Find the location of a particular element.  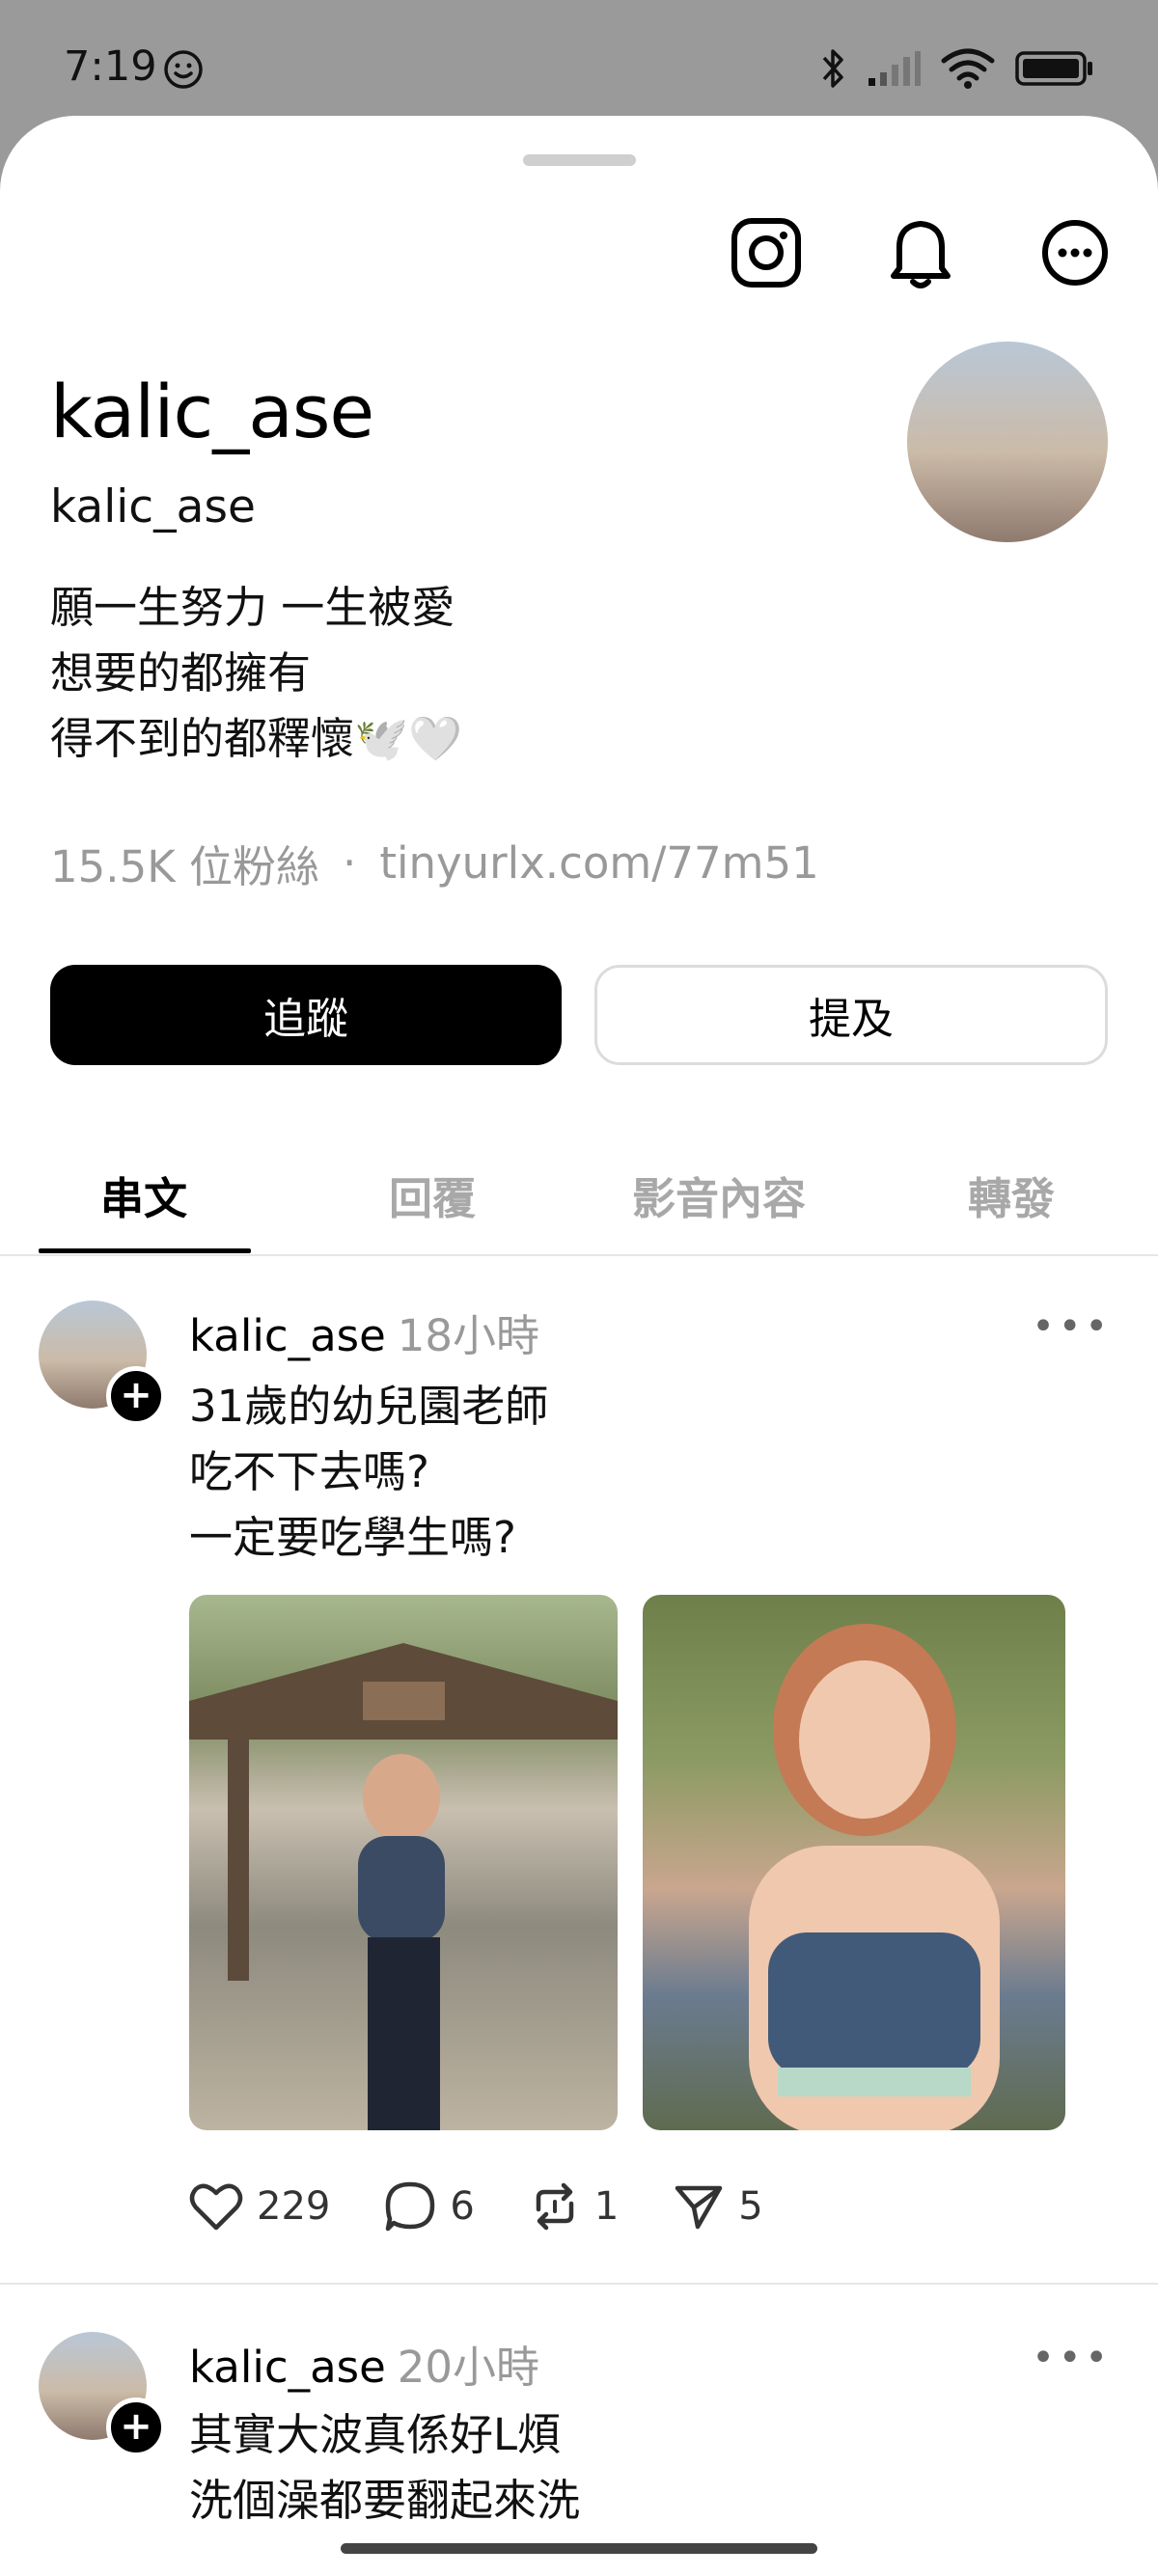

bio-line: 想要的都擁有 is located at coordinates (181, 673).